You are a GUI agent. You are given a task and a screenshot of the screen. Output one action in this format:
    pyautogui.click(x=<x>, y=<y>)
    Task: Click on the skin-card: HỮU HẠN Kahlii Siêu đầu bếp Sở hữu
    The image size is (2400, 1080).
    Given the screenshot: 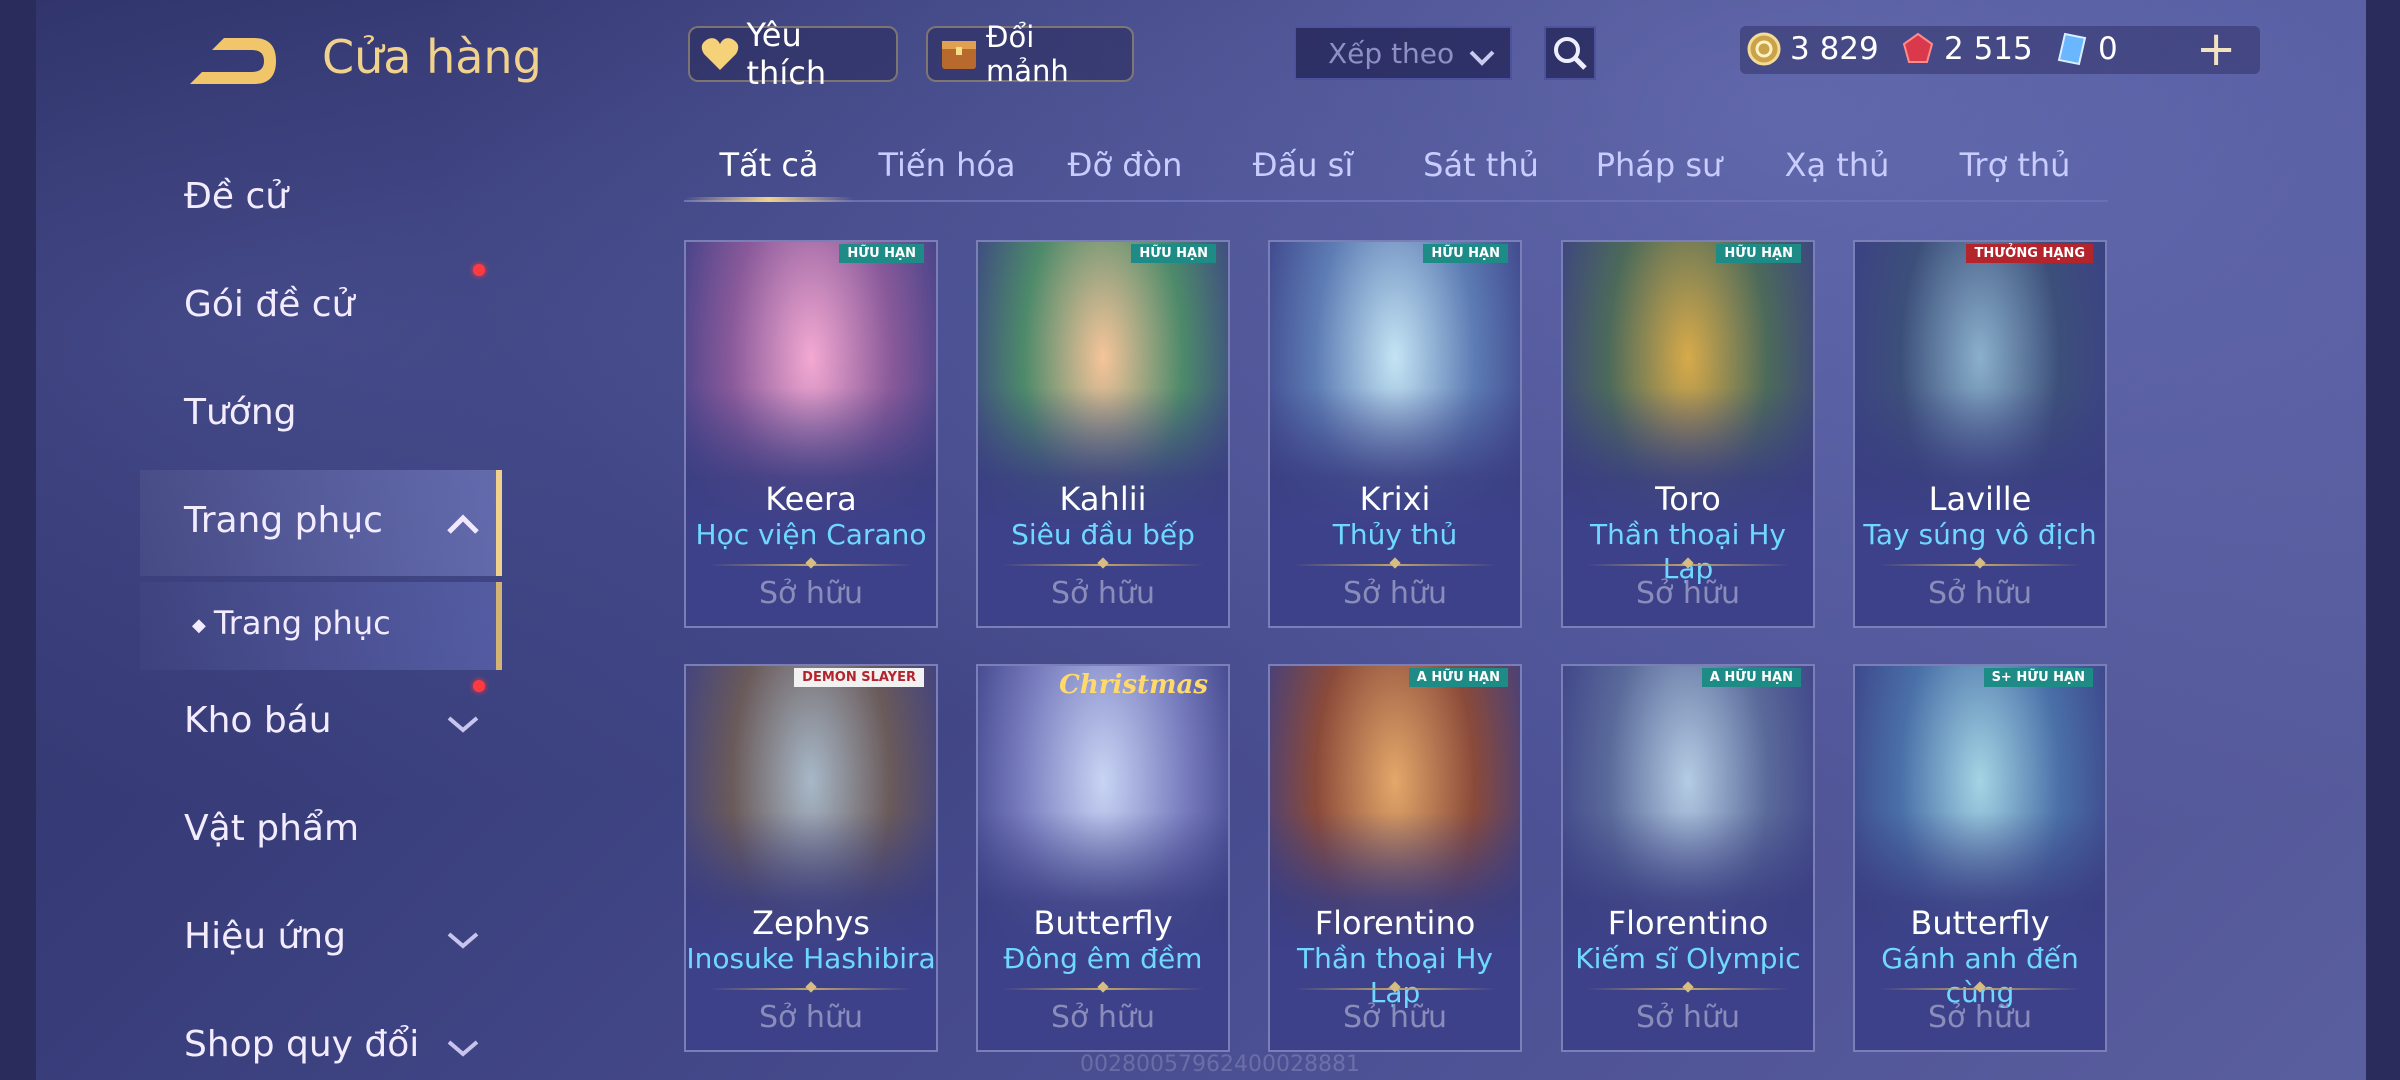 What is the action you would take?
    pyautogui.click(x=1103, y=434)
    